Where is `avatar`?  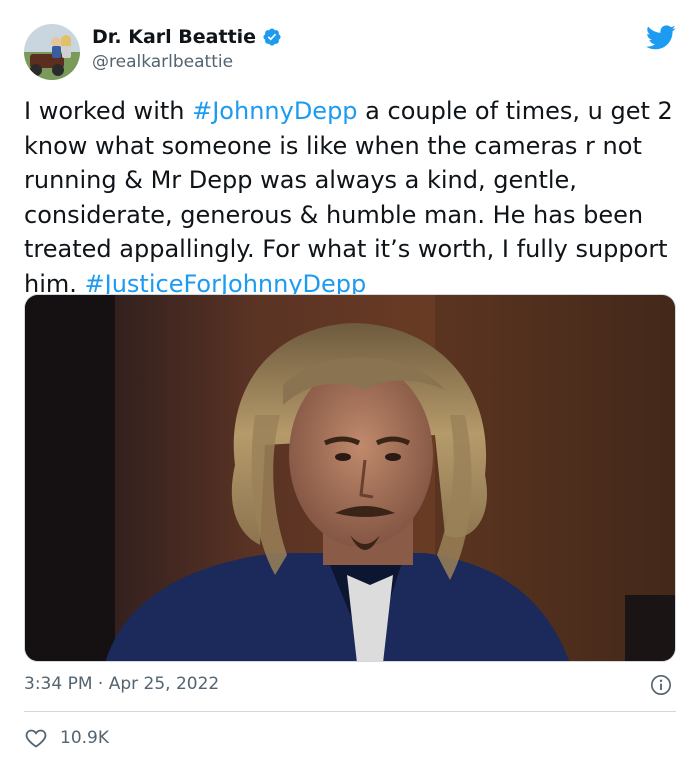
avatar is located at coordinates (52, 52).